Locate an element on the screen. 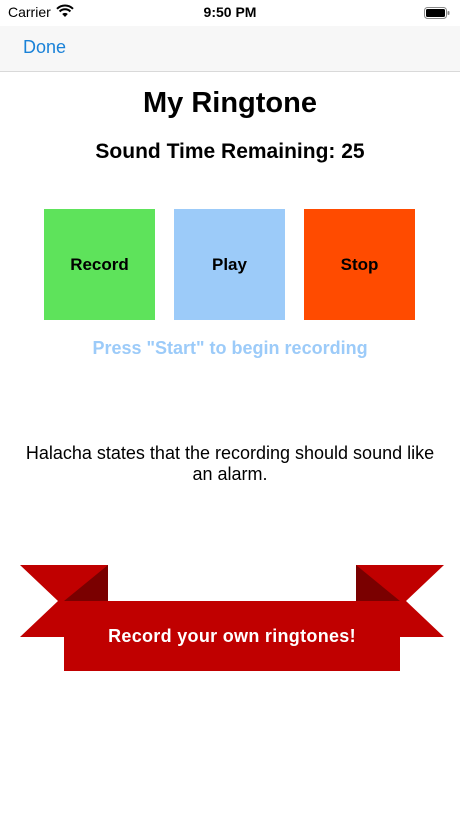  banner-text: Record your own ringtones! is located at coordinates (232, 635).